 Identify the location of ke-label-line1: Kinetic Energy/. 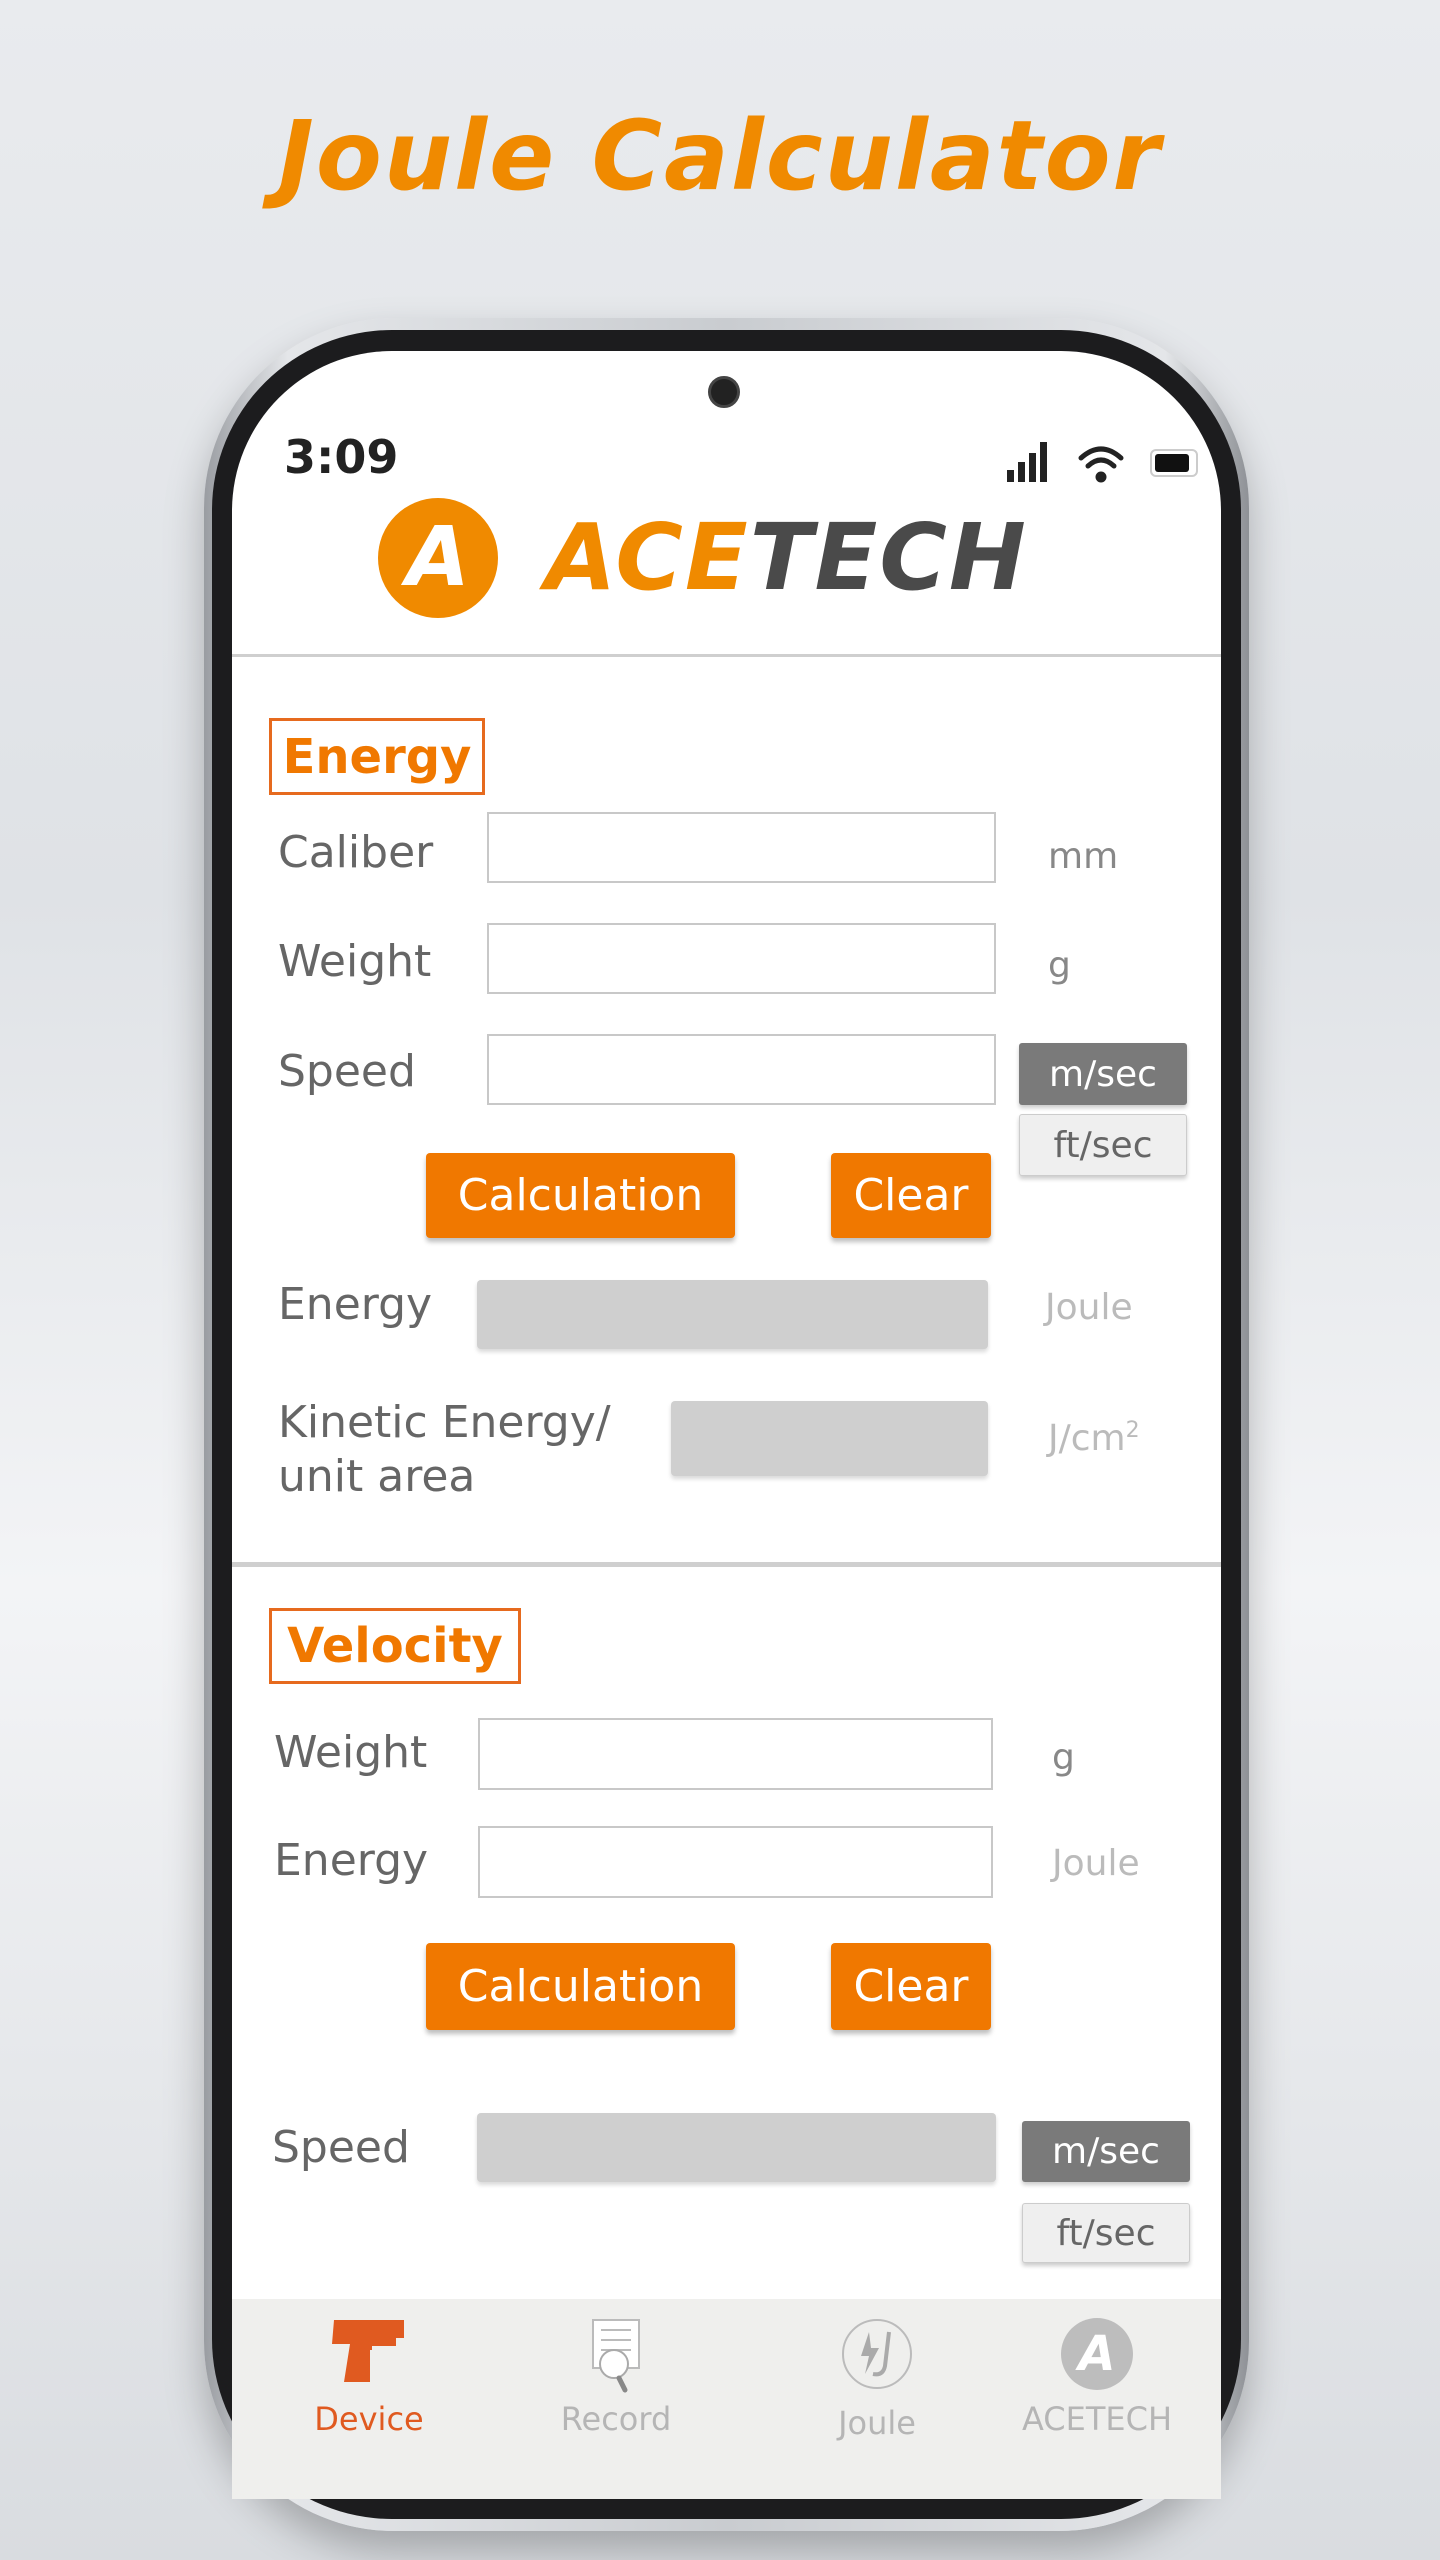
(444, 1422).